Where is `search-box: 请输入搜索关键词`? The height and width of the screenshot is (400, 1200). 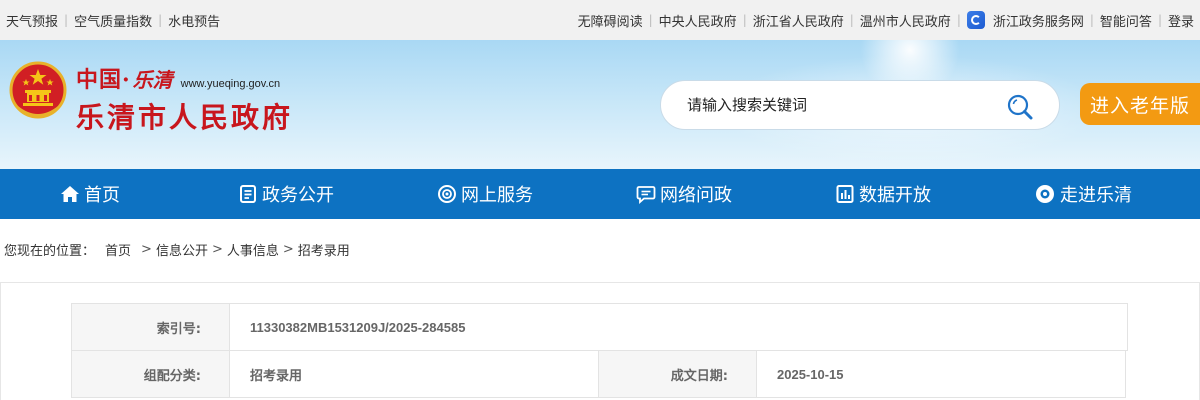
search-box: 请输入搜索关键词 is located at coordinates (860, 105).